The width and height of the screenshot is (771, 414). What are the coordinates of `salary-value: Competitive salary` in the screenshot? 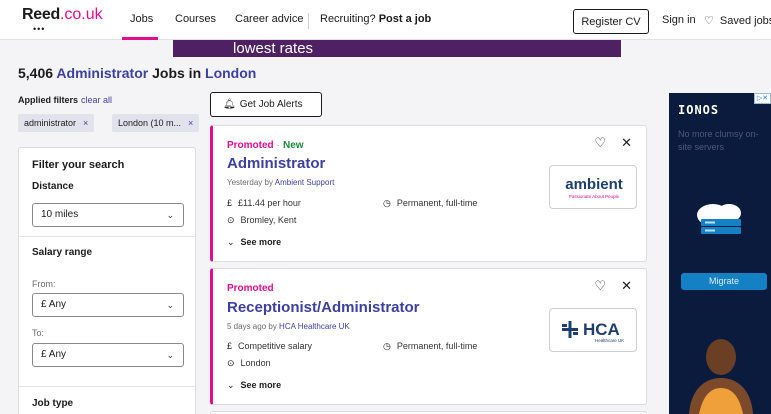 It's located at (275, 346).